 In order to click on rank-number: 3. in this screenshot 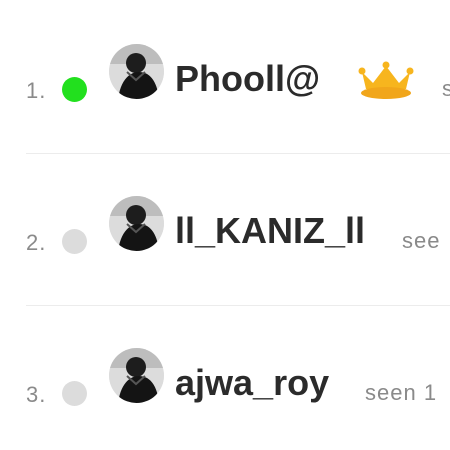, I will do `click(36, 394)`.